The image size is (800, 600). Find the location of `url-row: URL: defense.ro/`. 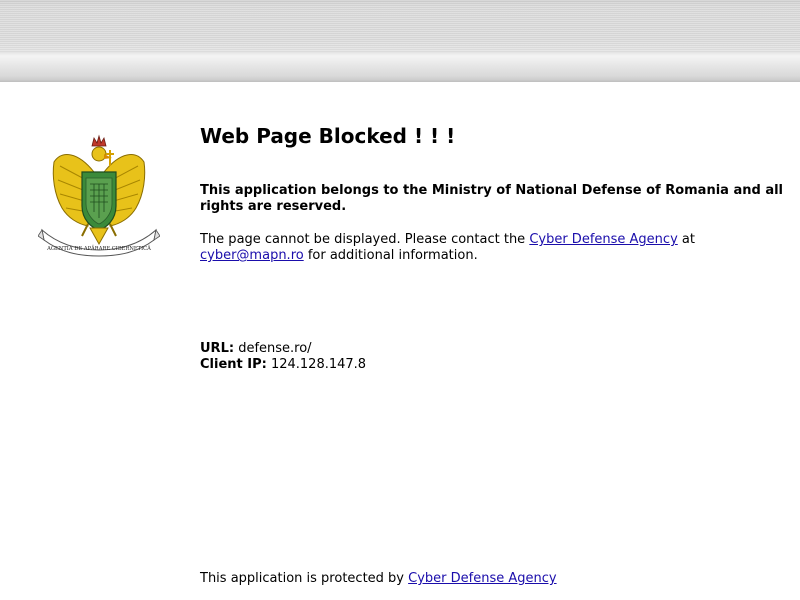

url-row: URL: defense.ro/ is located at coordinates (283, 349).